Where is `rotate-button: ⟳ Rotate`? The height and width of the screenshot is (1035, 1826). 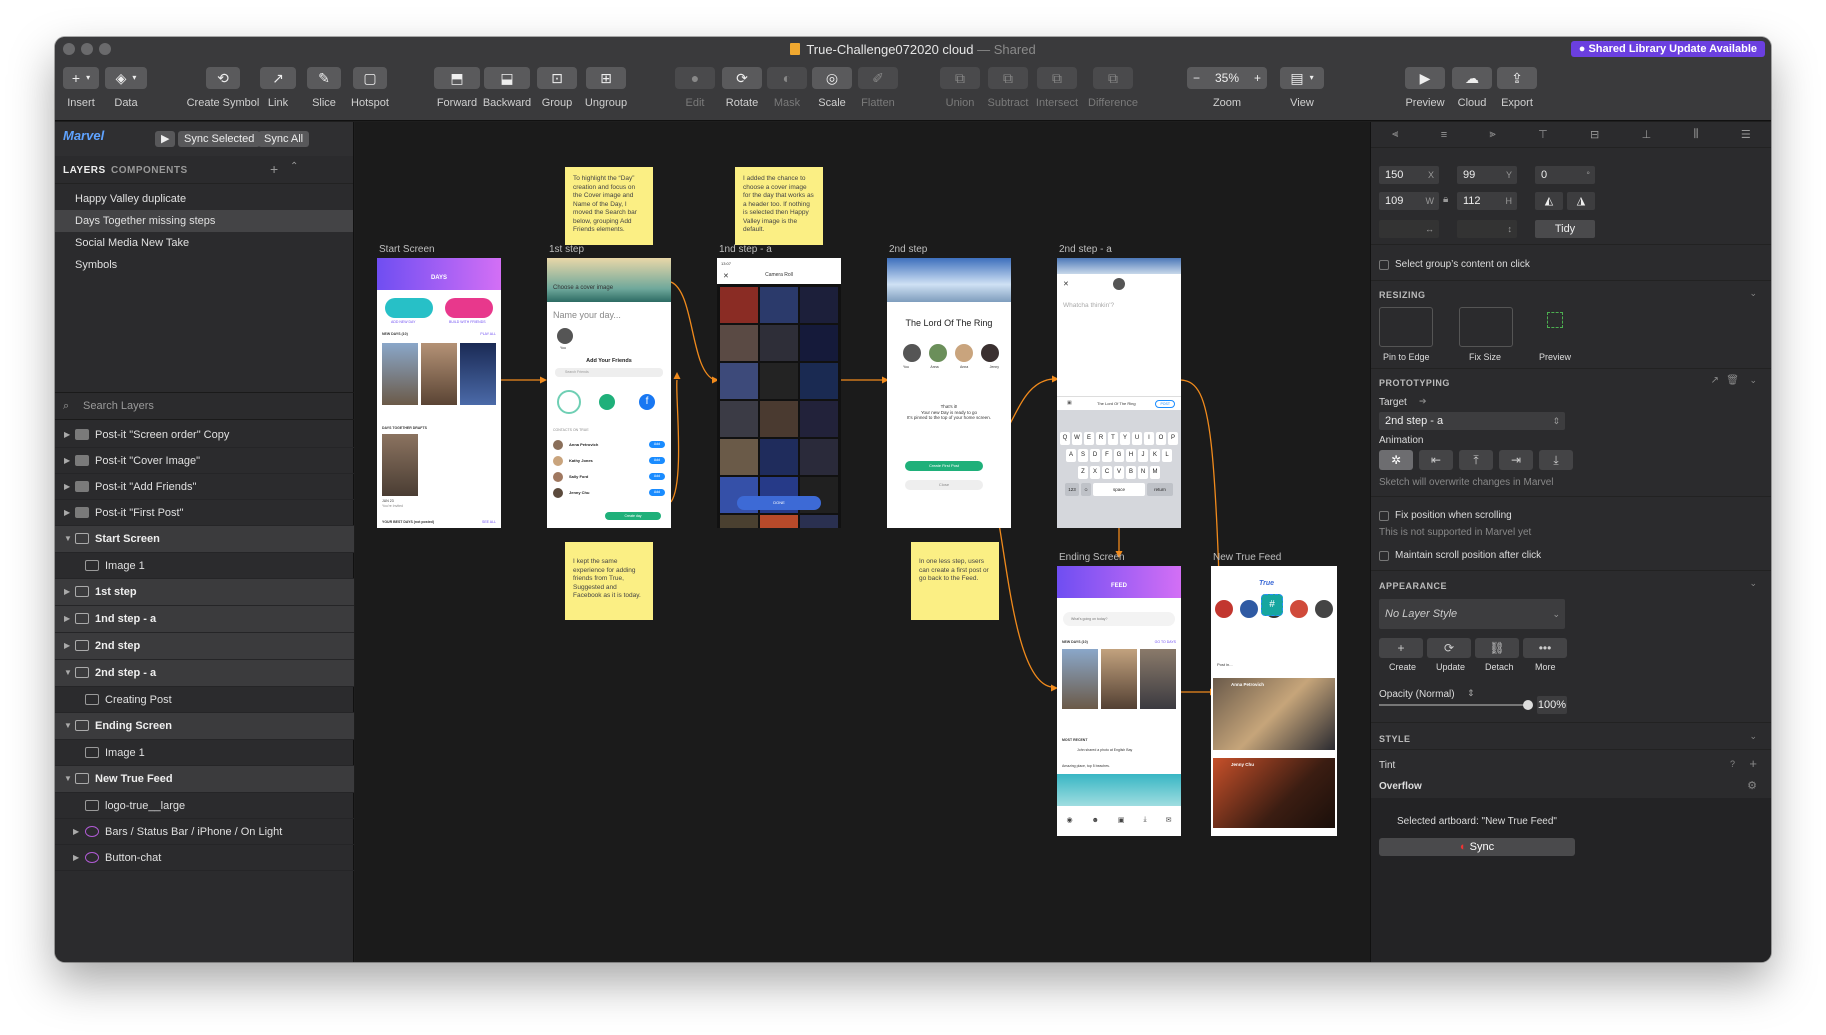
rotate-button: ⟳ Rotate is located at coordinates (742, 92).